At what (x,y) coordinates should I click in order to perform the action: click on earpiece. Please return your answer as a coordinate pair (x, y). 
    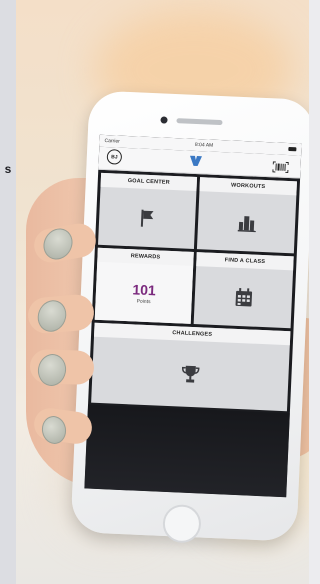
    Looking at the image, I should click on (199, 122).